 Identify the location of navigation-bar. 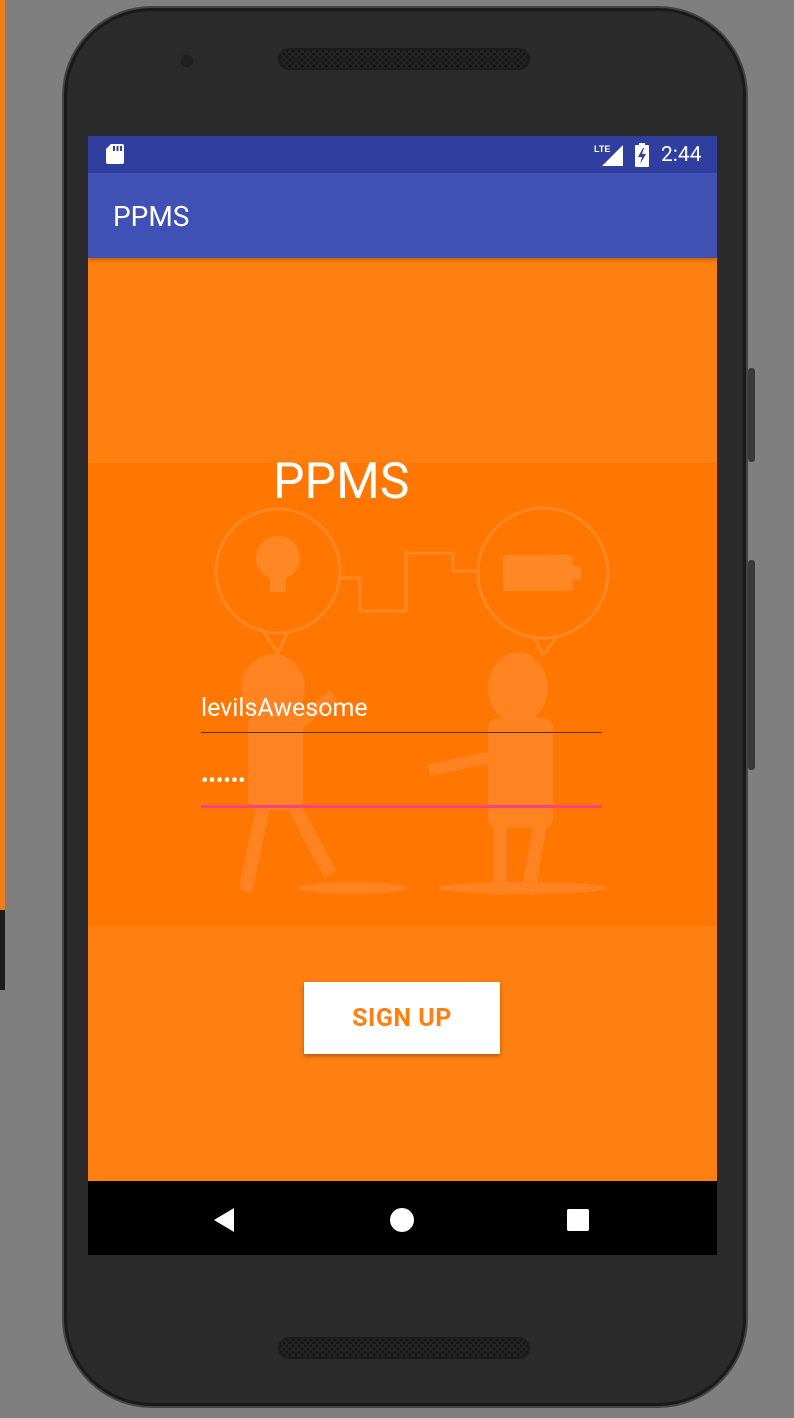
(402, 1218).